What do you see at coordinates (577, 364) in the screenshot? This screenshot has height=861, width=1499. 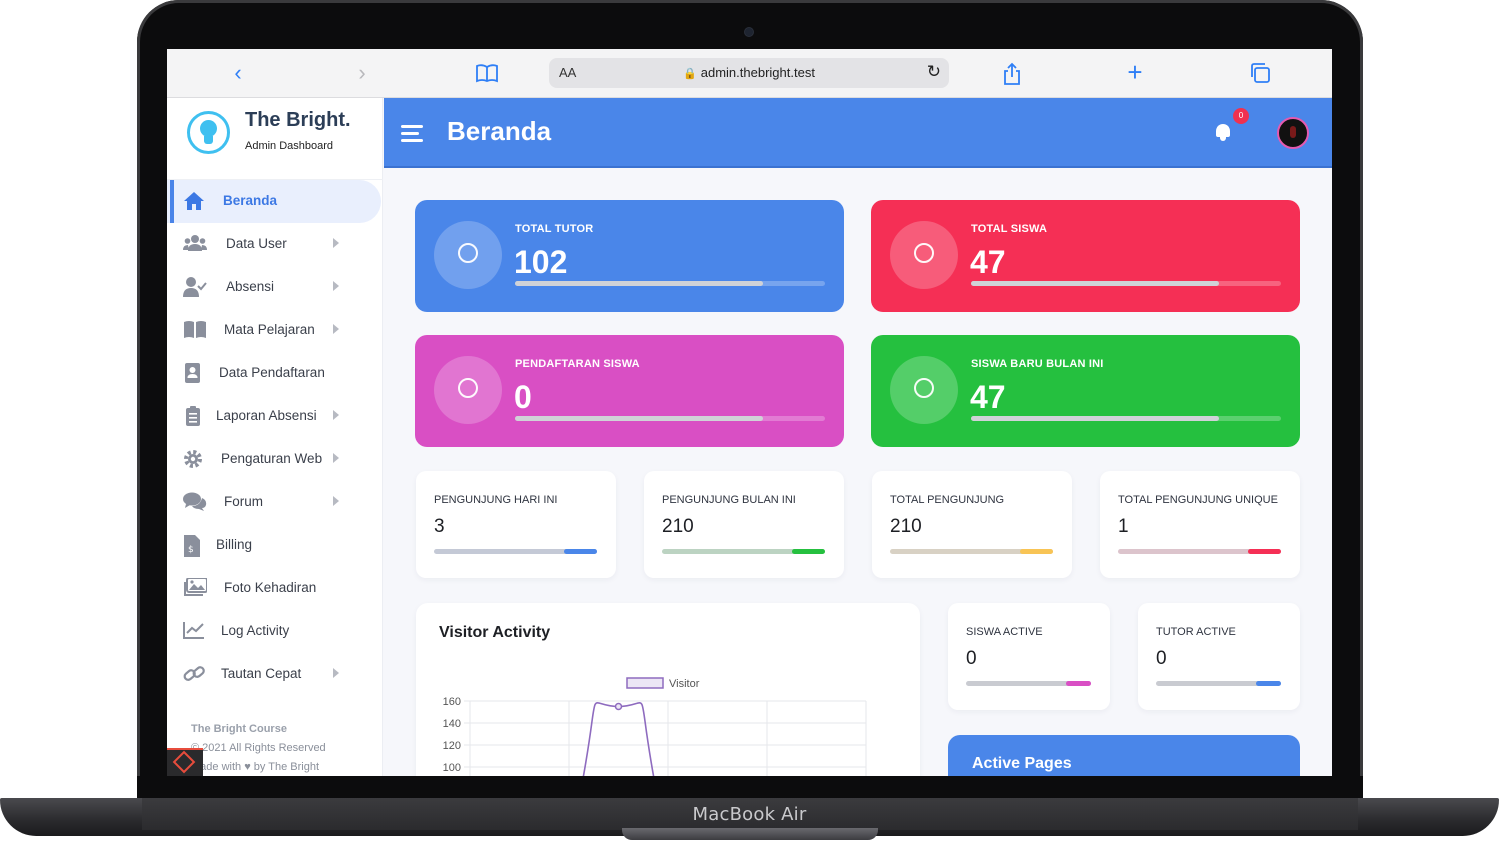 I see `stat-label: PENDAFTARAN SISWA` at bounding box center [577, 364].